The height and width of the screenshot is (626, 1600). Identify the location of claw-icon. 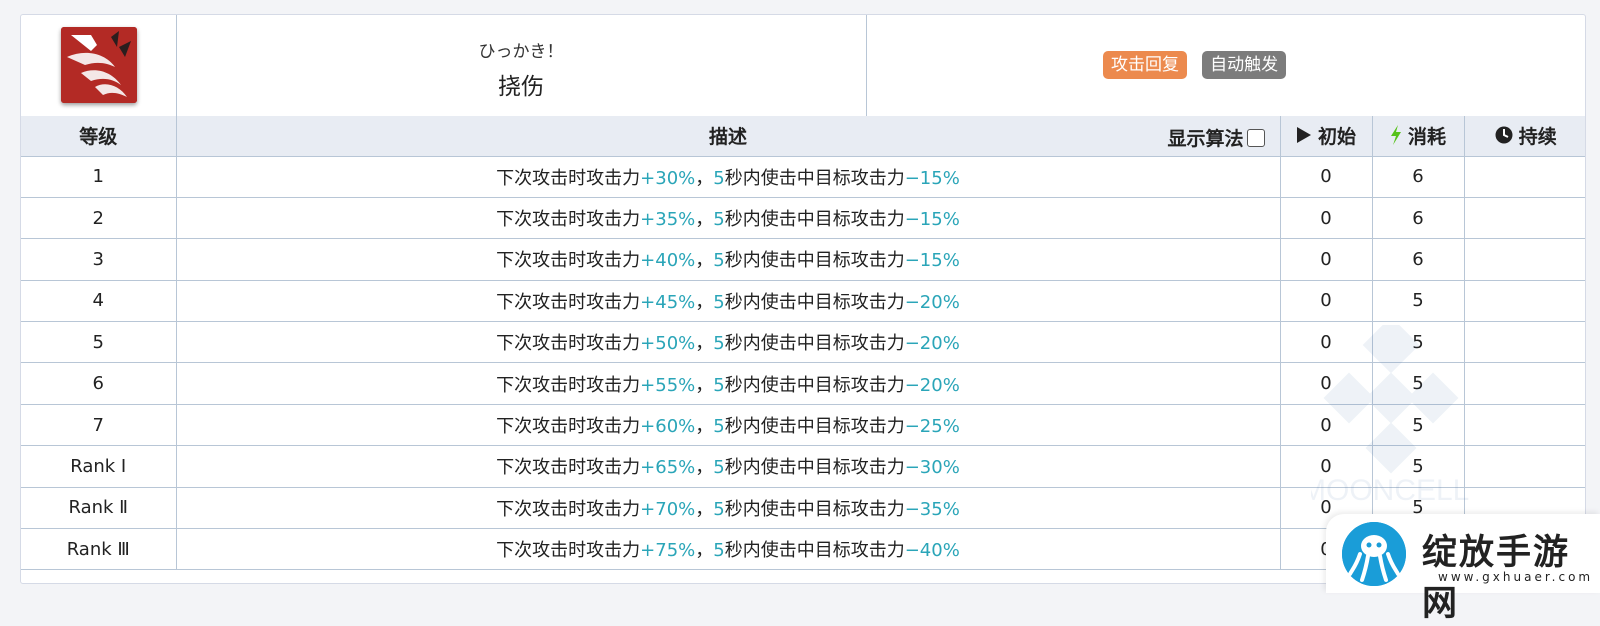
(99, 65).